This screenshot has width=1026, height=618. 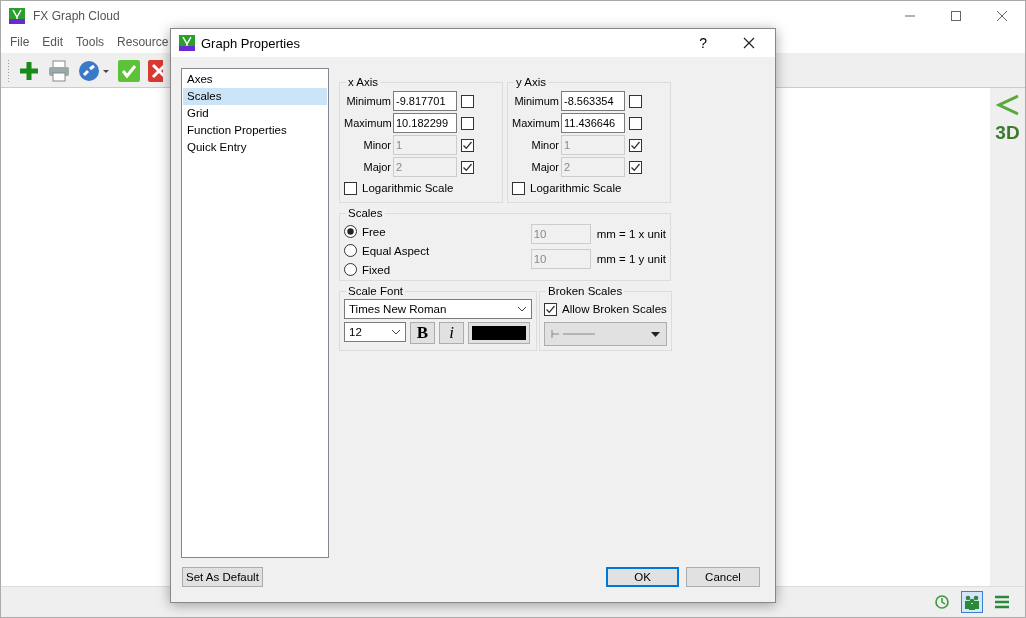 I want to click on number-field: -9.817701, so click(x=425, y=101).